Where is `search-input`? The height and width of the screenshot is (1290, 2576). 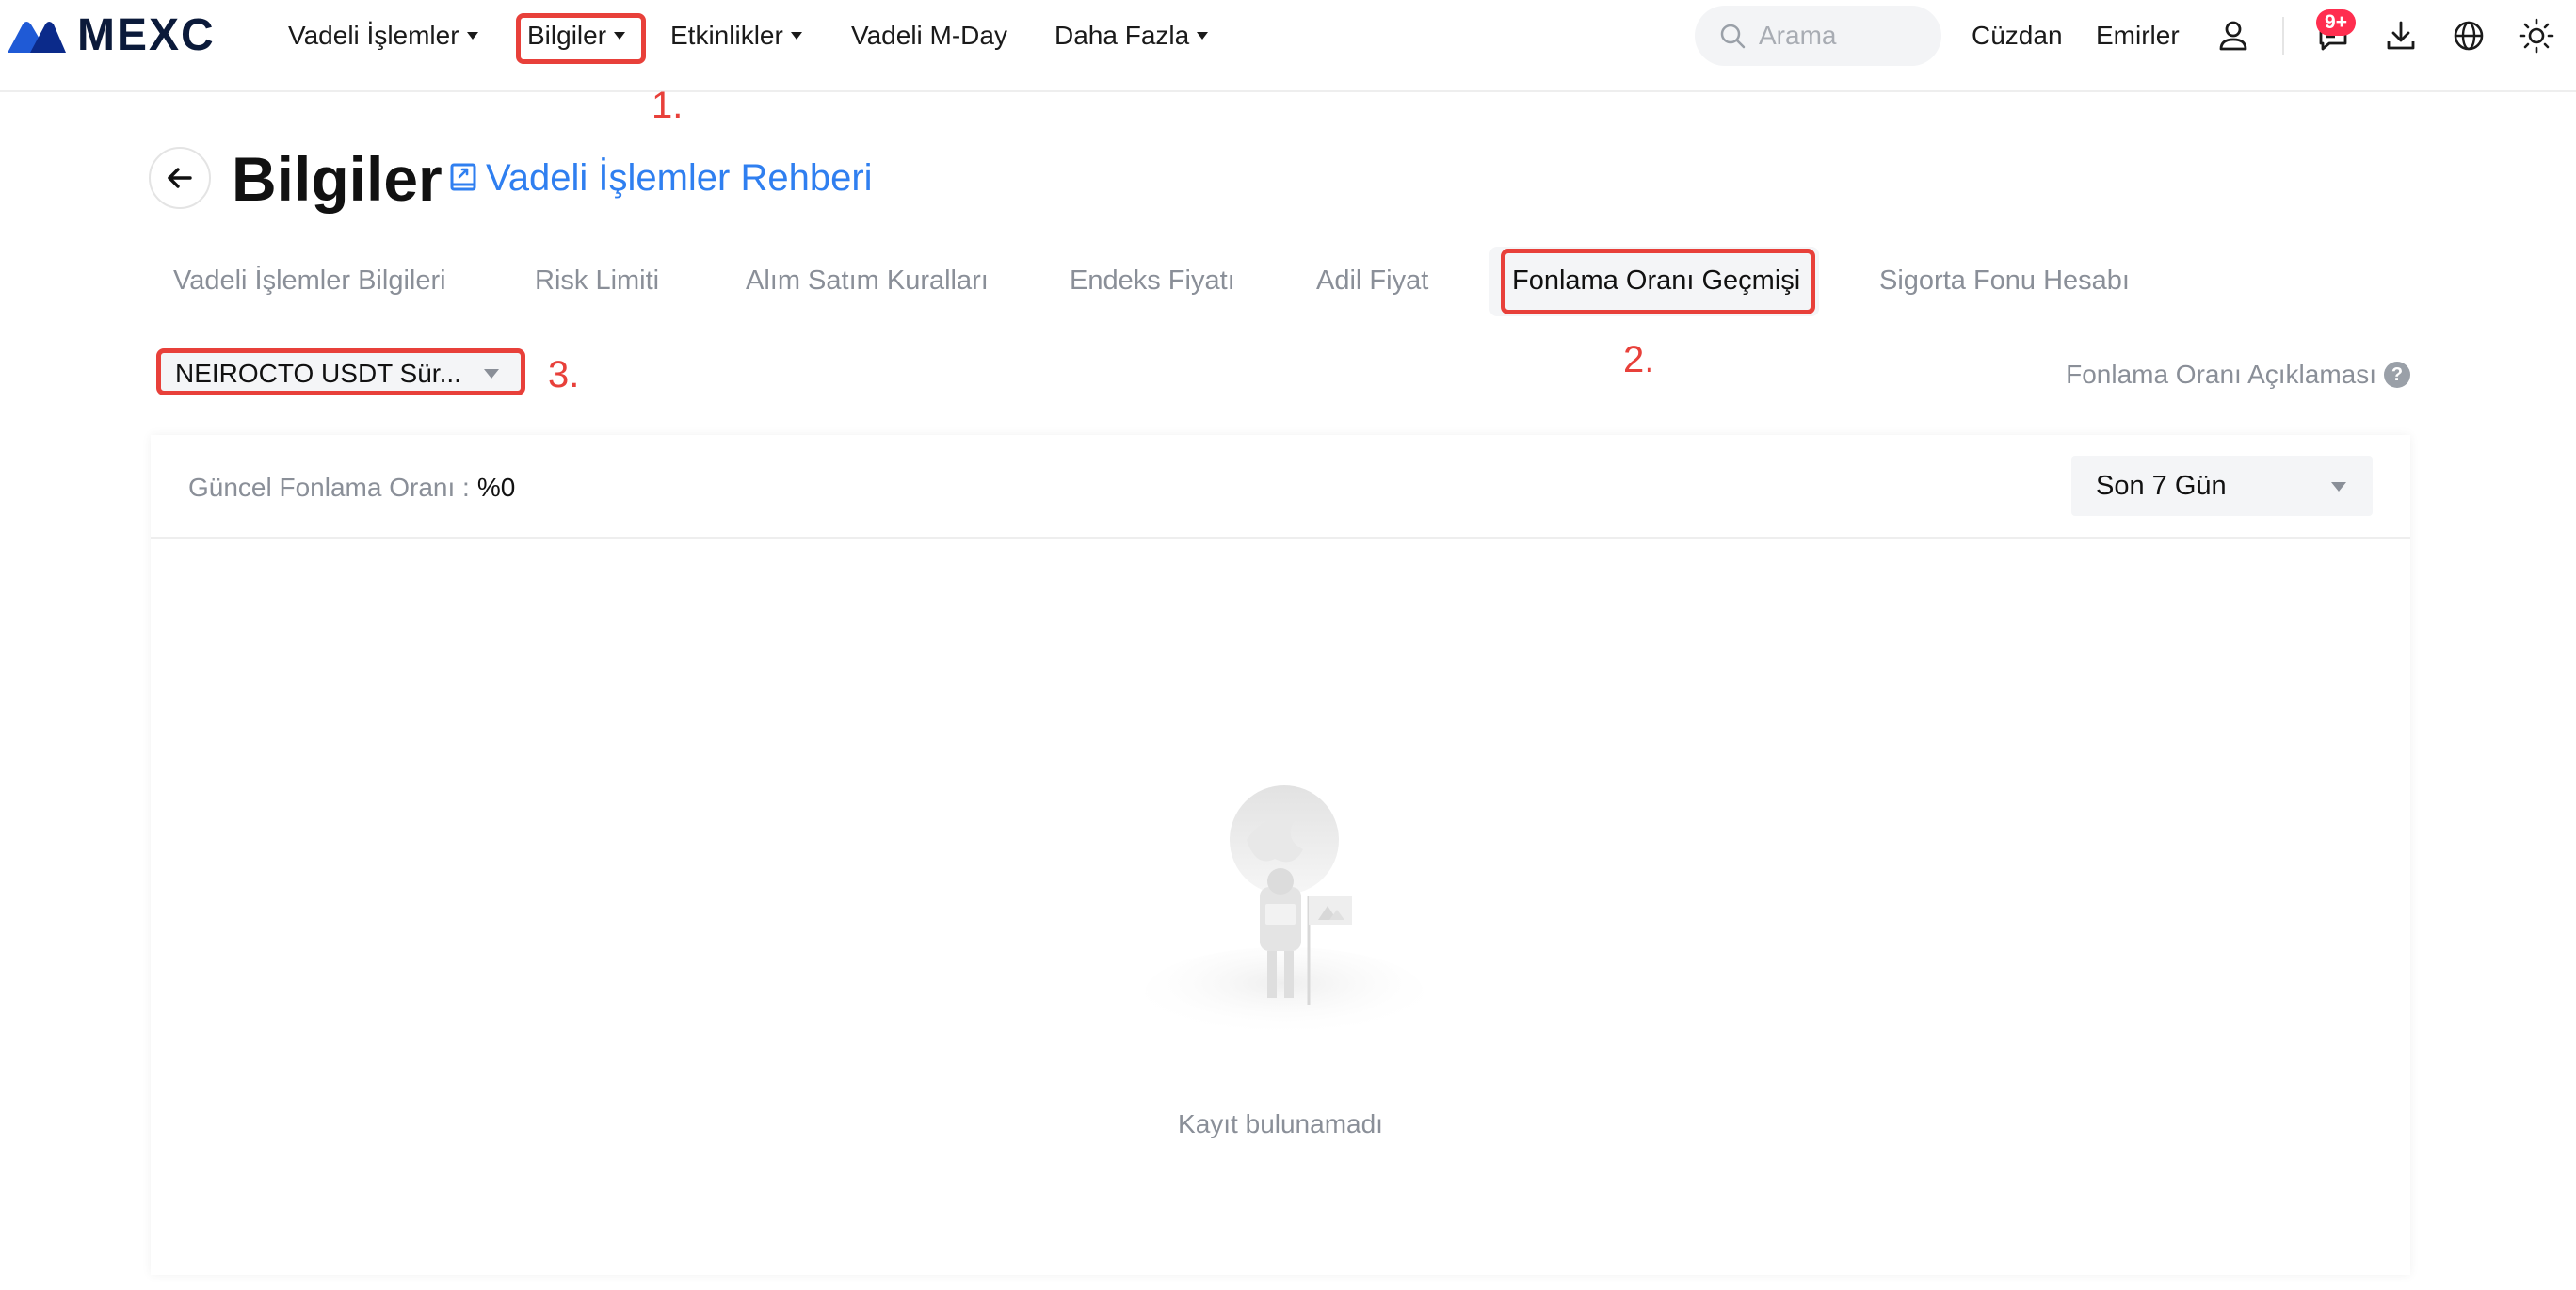
search-input is located at coordinates (1843, 36).